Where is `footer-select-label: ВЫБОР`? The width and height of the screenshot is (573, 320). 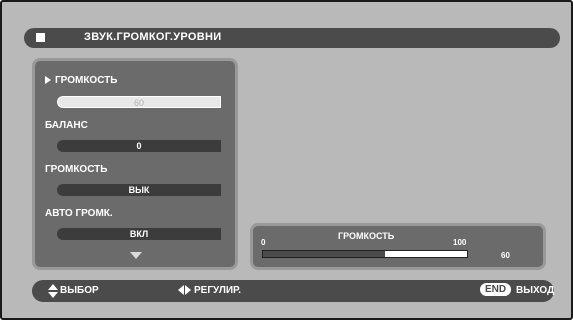
footer-select-label: ВЫБОР is located at coordinates (79, 290).